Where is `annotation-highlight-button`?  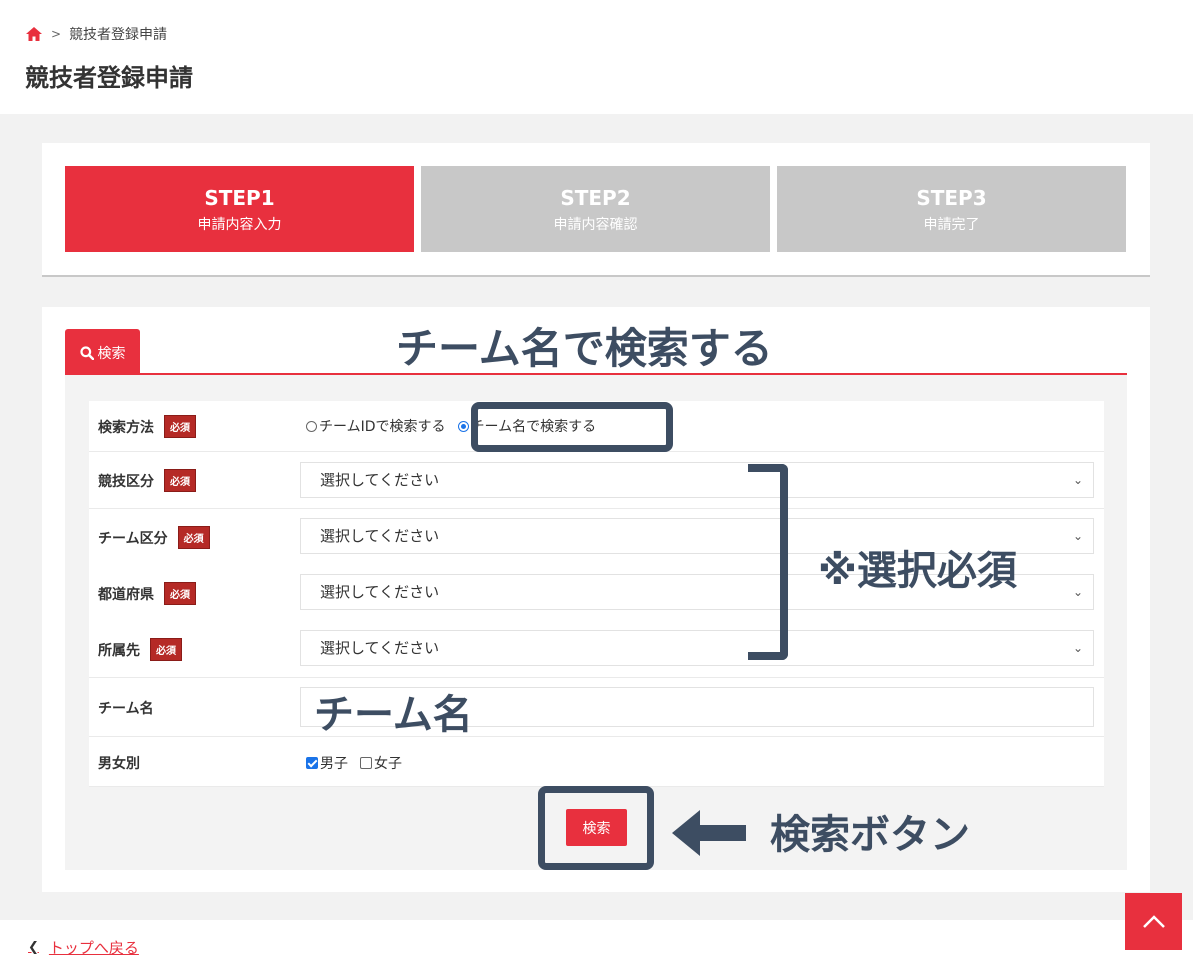
annotation-highlight-button is located at coordinates (596, 828).